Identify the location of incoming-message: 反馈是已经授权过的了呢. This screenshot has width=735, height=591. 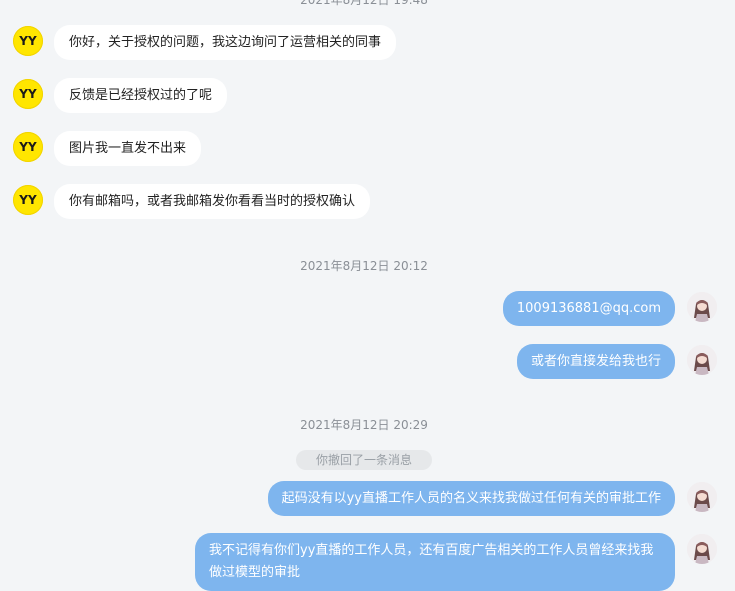
(141, 95).